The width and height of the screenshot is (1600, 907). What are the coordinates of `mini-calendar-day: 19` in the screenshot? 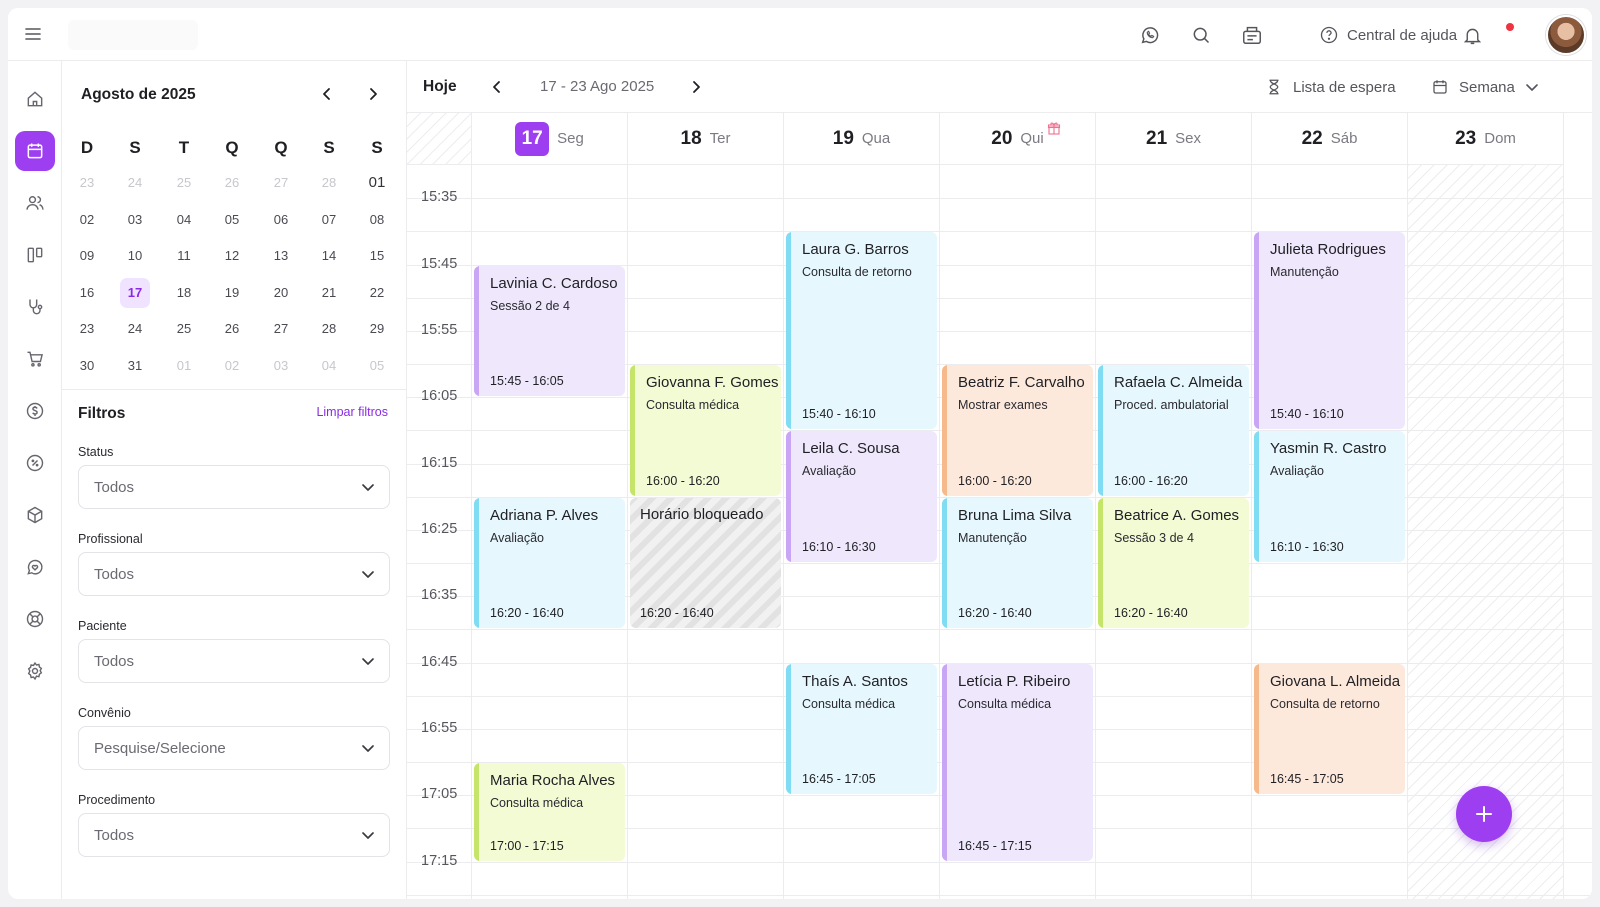 It's located at (232, 293).